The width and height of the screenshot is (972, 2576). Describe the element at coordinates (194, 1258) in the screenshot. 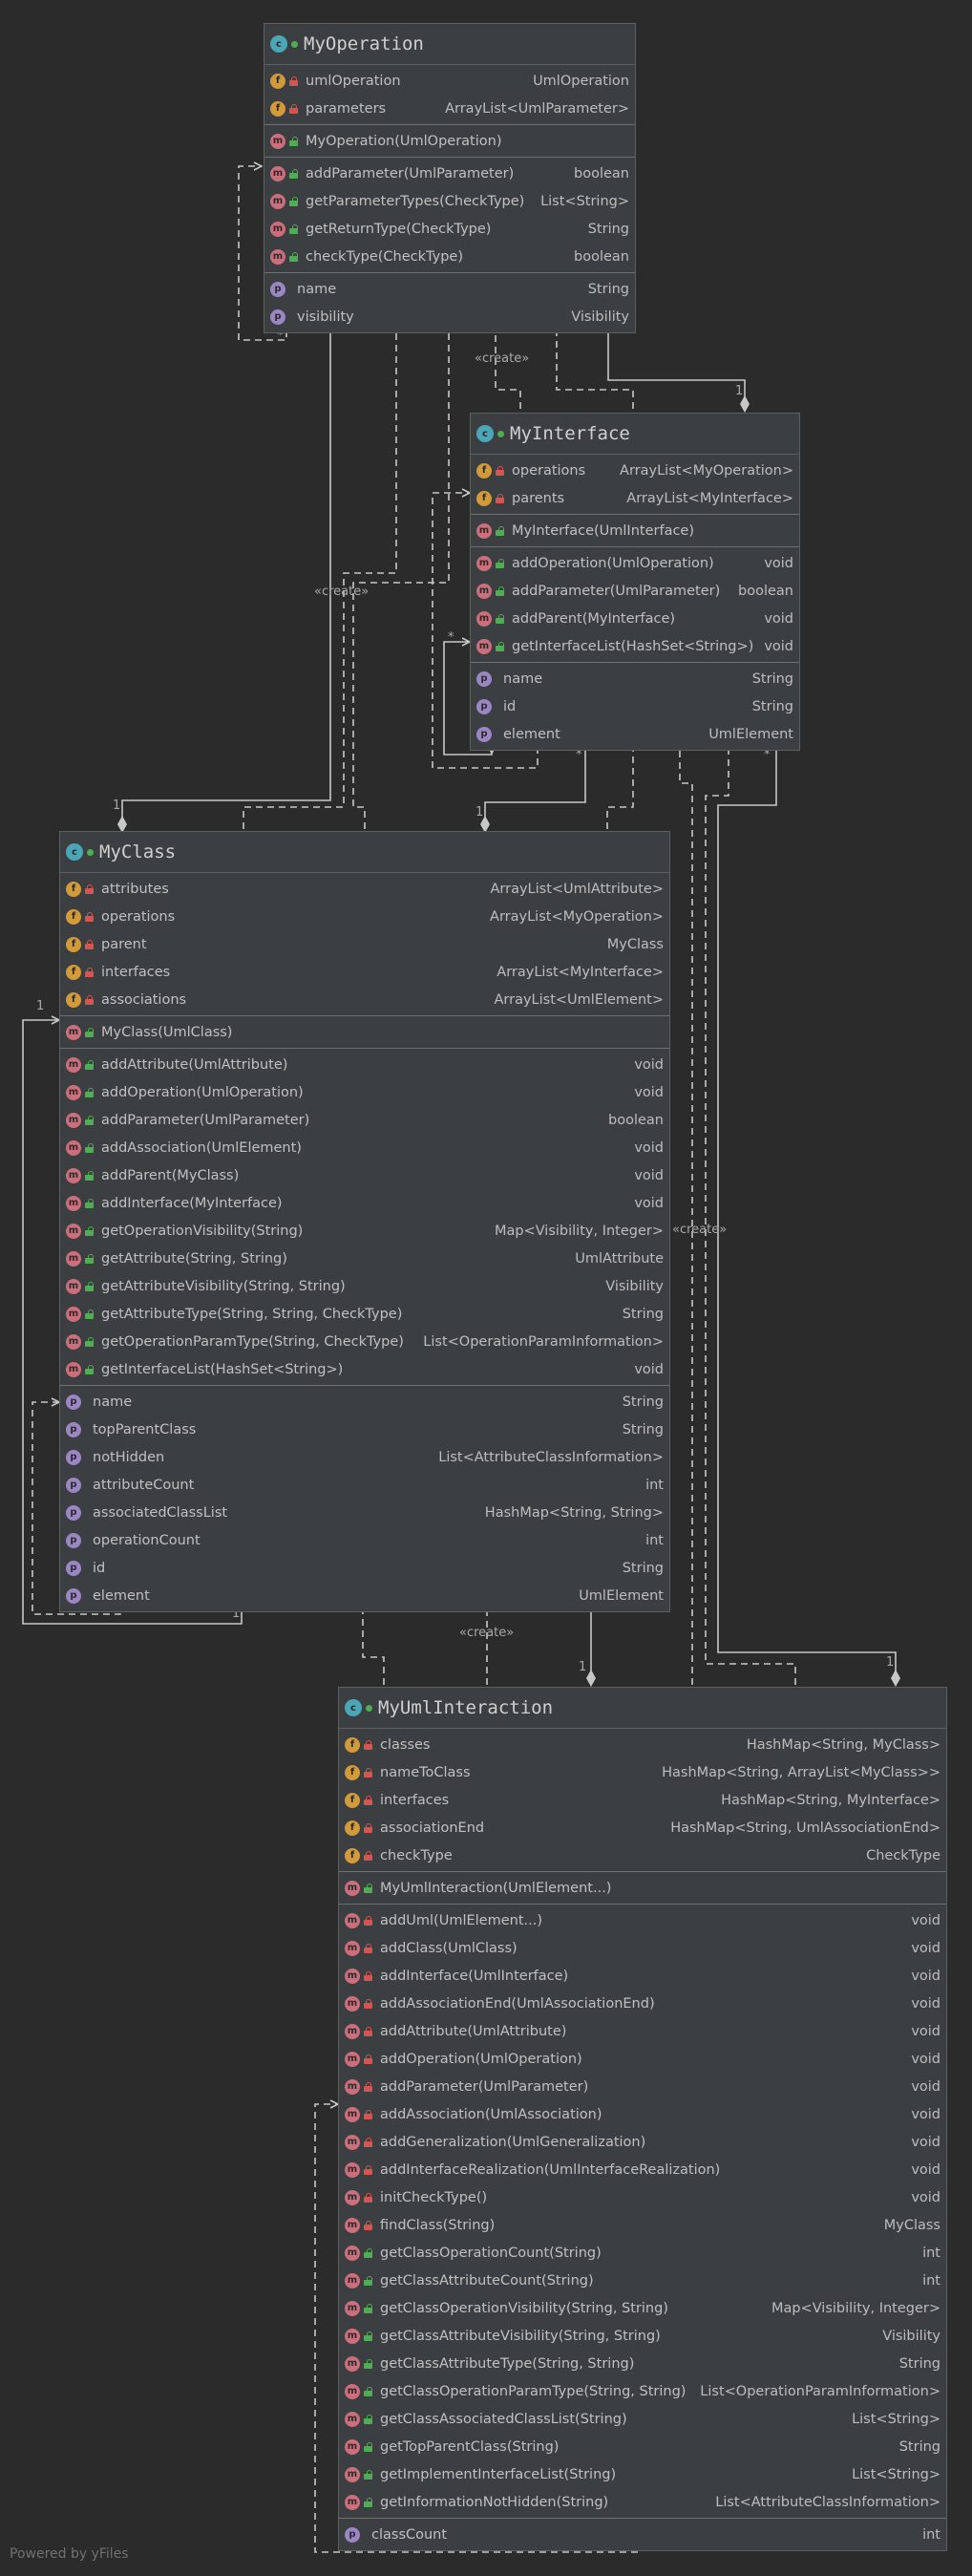

I see `method-name: getAttribute(String, String)` at that location.